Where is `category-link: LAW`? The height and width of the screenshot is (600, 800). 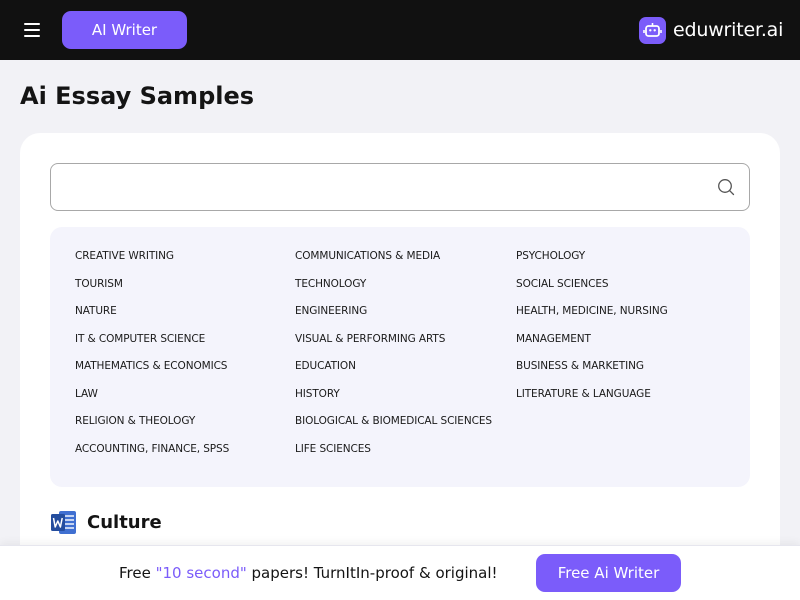 category-link: LAW is located at coordinates (185, 402).